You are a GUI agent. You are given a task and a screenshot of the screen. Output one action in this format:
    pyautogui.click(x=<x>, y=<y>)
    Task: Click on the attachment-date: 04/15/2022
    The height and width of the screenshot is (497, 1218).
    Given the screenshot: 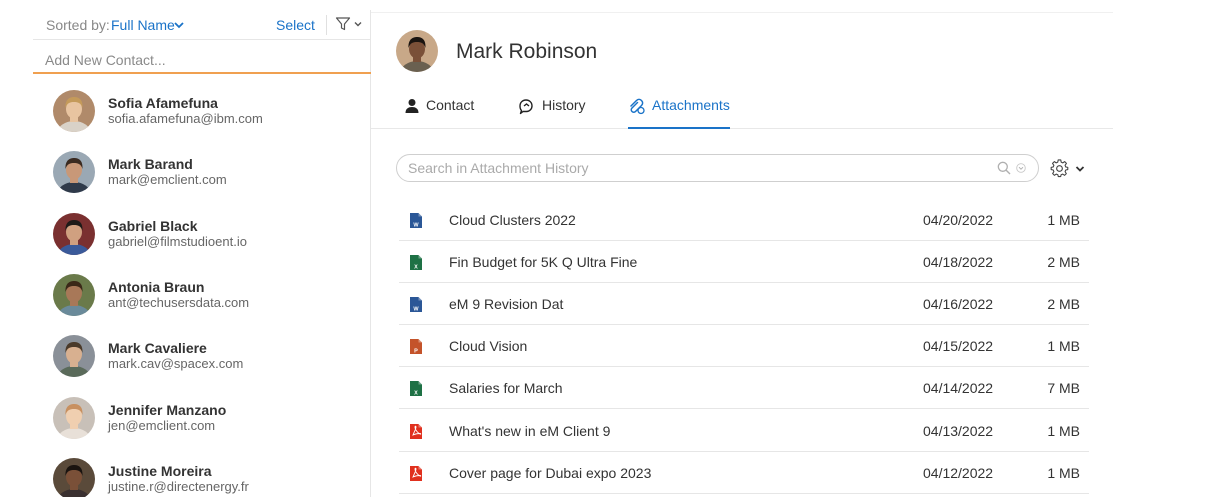 What is the action you would take?
    pyautogui.click(x=958, y=346)
    